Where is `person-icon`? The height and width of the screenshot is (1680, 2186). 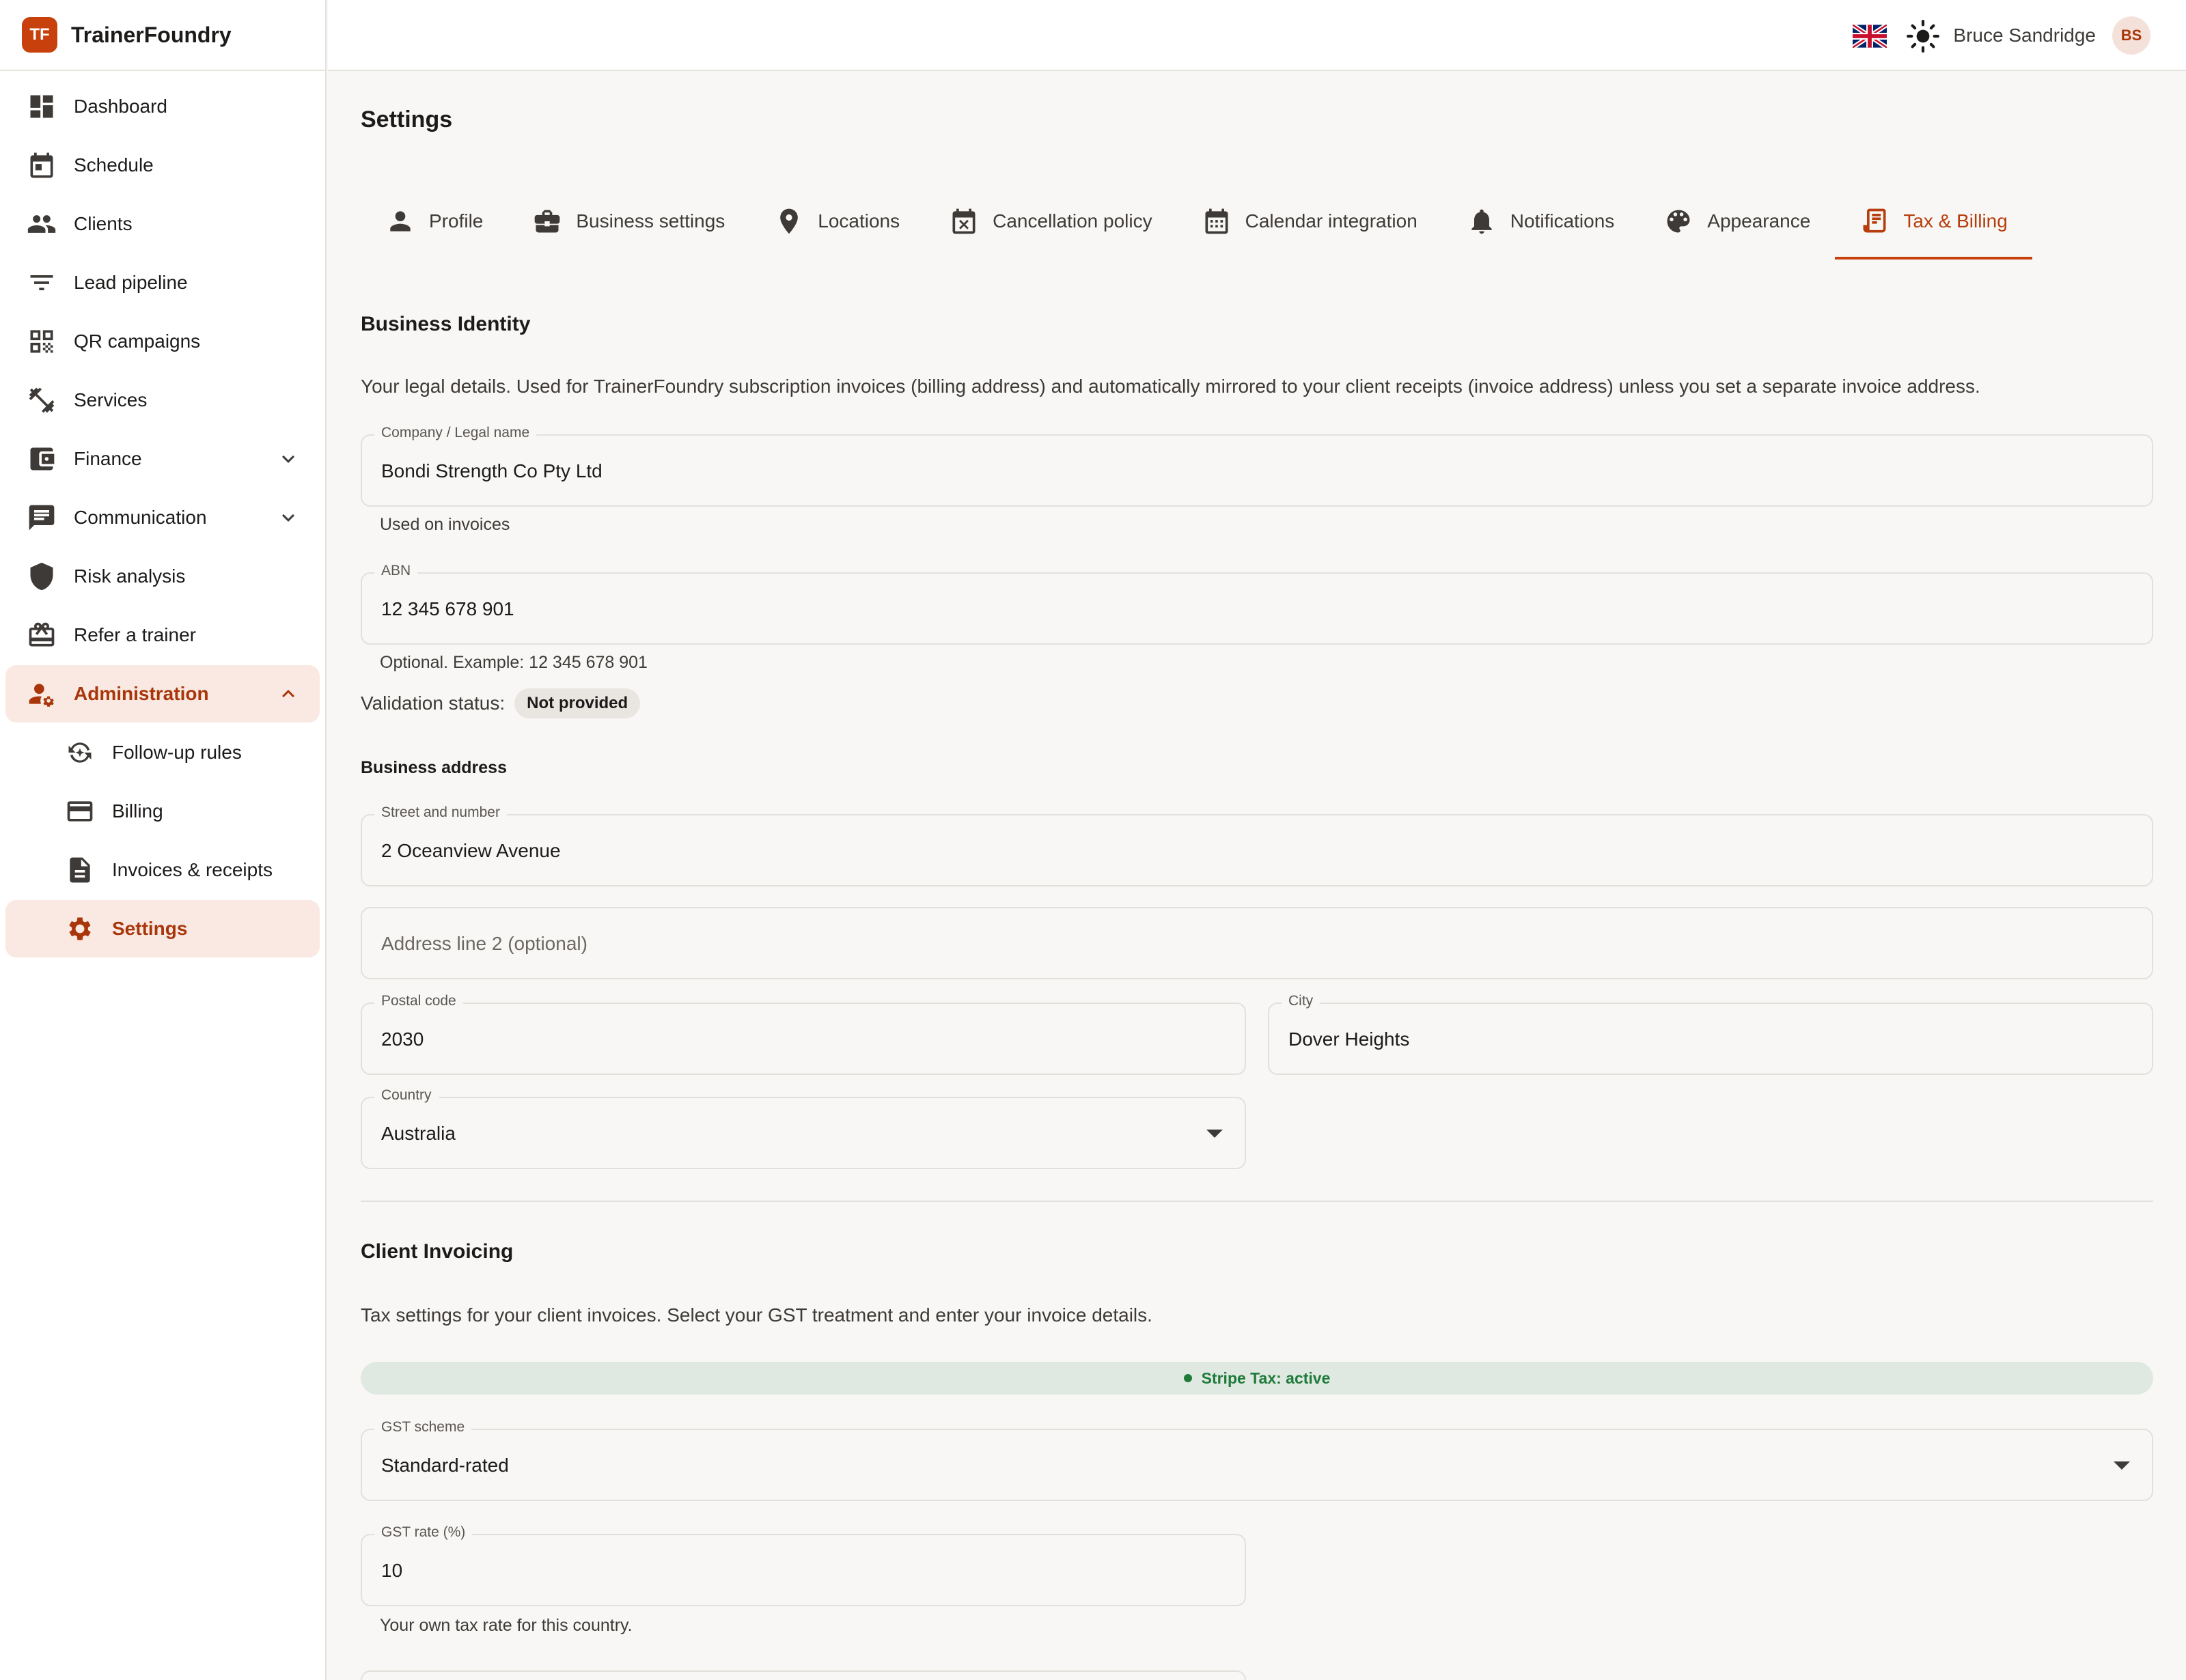
person-icon is located at coordinates (401, 221).